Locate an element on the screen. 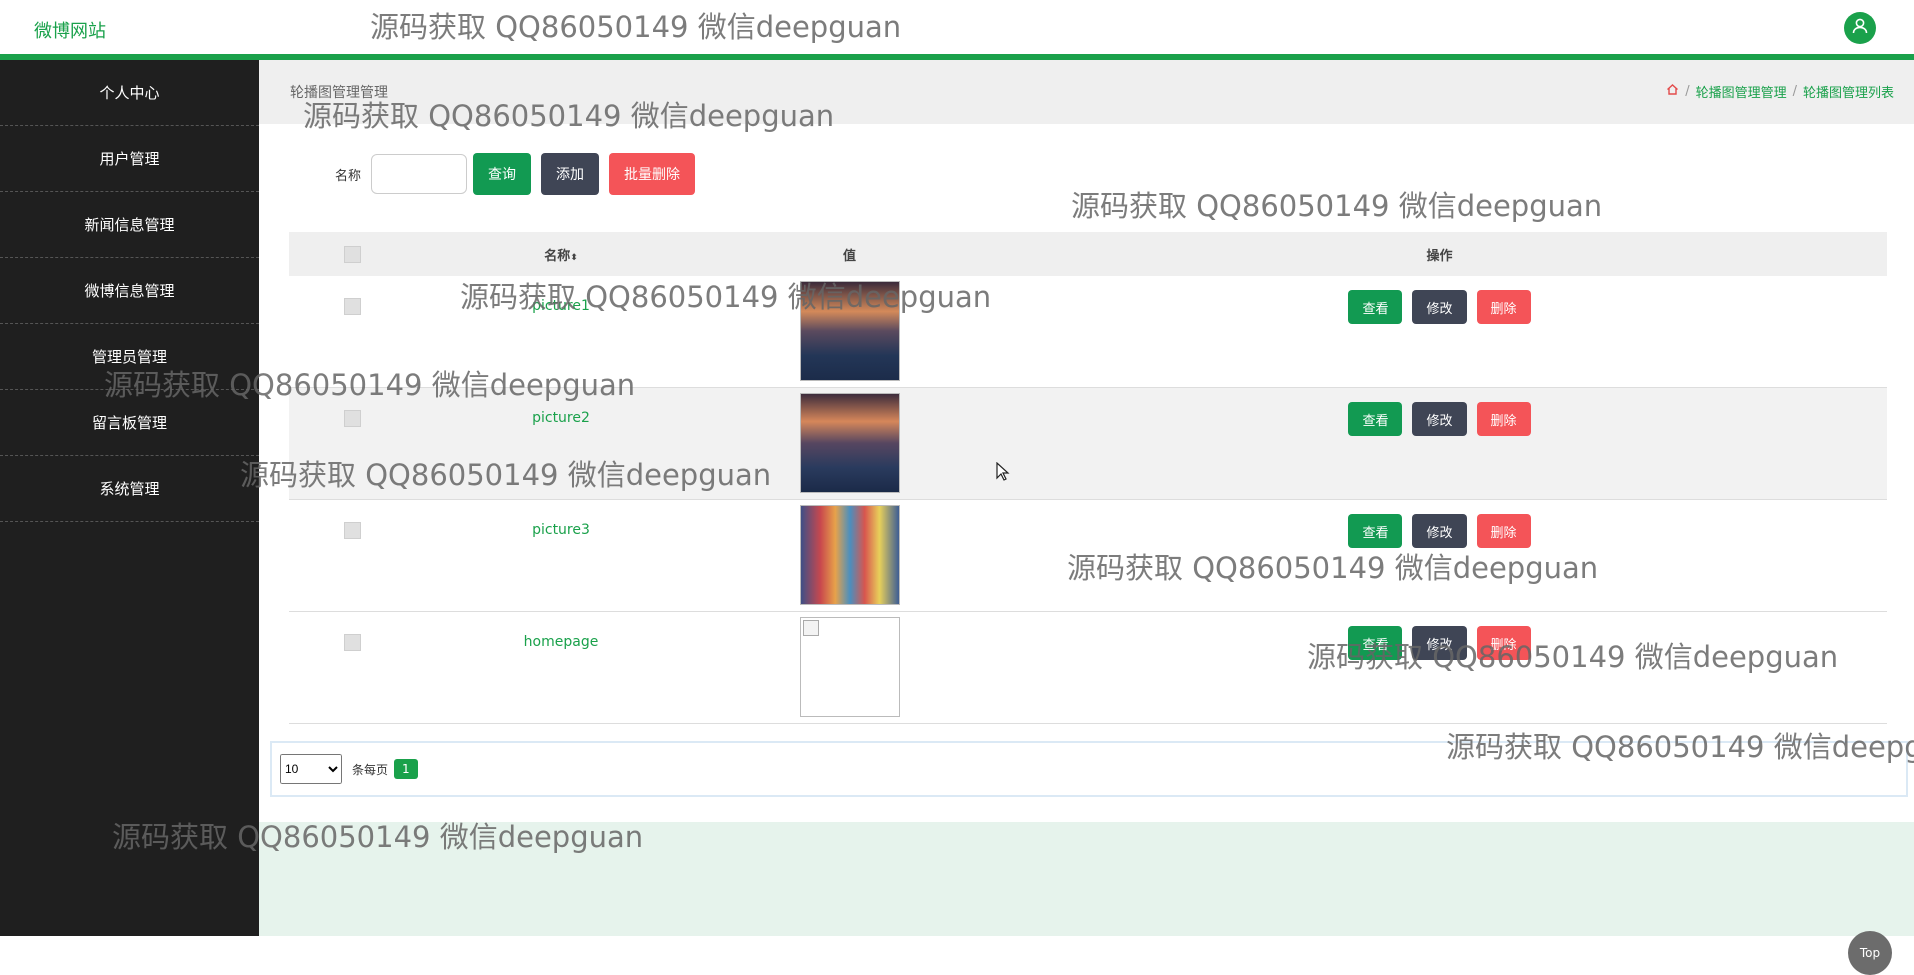 This screenshot has height=975, width=1914. sidebar-item-profile: 个人中心 is located at coordinates (129, 93).